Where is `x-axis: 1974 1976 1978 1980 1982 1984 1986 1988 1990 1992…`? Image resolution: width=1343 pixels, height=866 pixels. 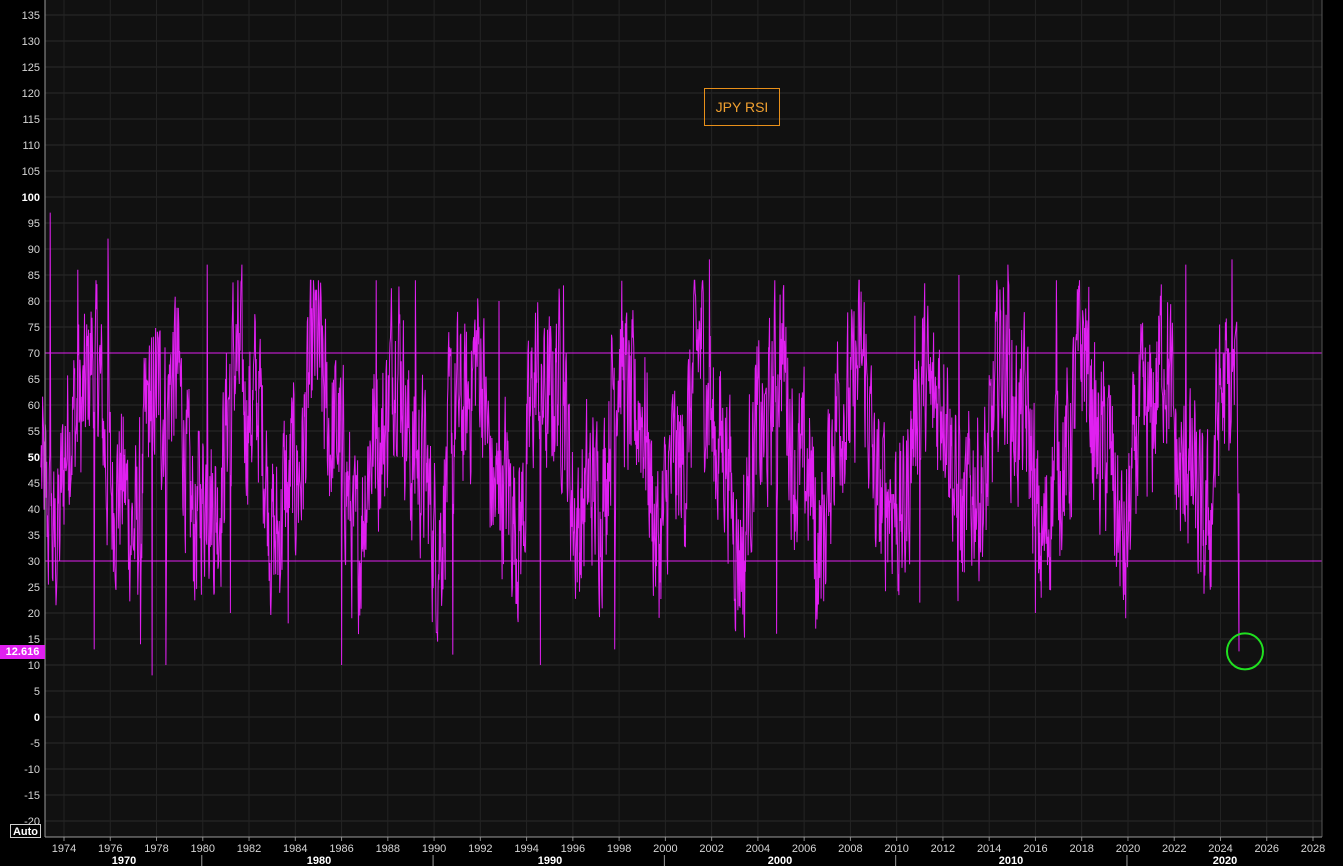 x-axis: 1974 1976 1978 1980 1982 1984 1986 1988 1990 1992… is located at coordinates (685, 851).